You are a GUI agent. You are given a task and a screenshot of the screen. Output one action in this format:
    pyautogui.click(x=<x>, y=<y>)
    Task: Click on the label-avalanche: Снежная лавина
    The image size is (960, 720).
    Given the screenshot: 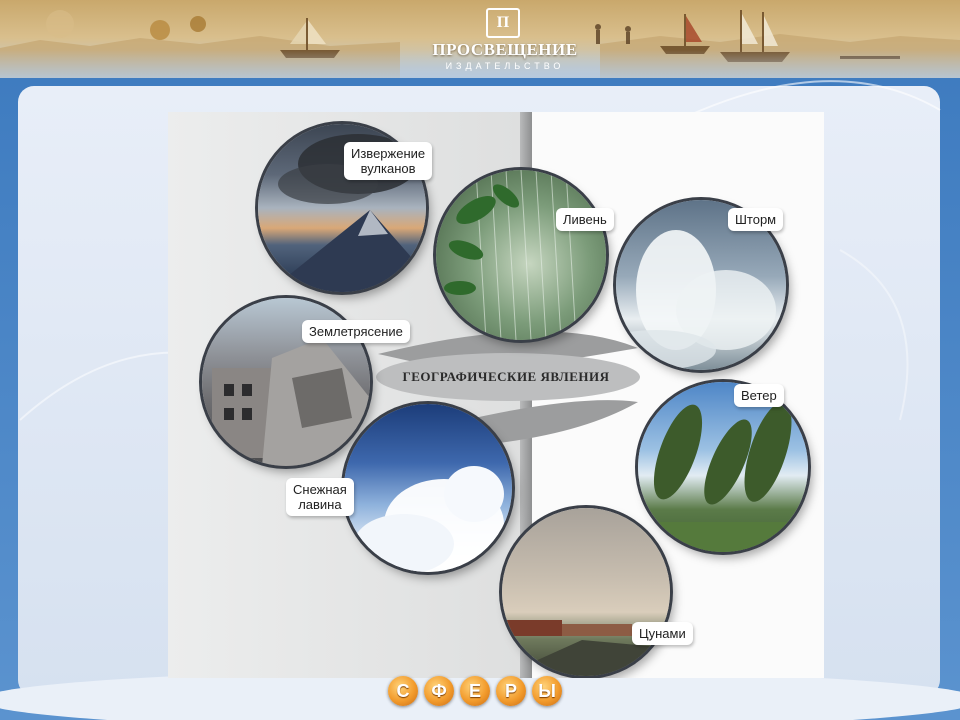 What is the action you would take?
    pyautogui.click(x=320, y=497)
    